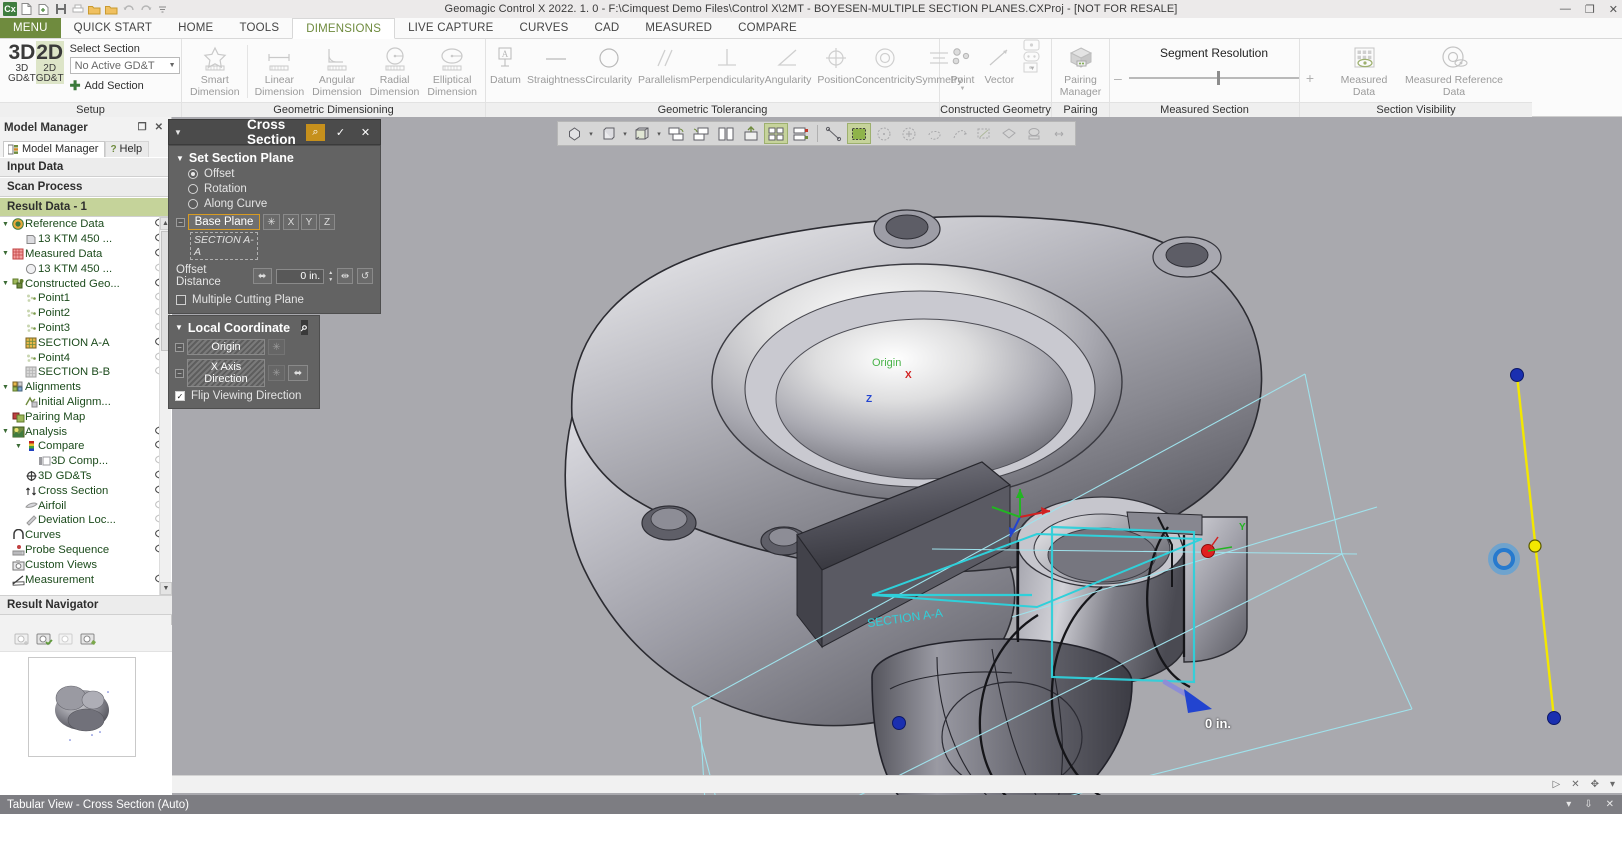  I want to click on more-geometry-dropdown-icon: ▼, so click(1032, 69).